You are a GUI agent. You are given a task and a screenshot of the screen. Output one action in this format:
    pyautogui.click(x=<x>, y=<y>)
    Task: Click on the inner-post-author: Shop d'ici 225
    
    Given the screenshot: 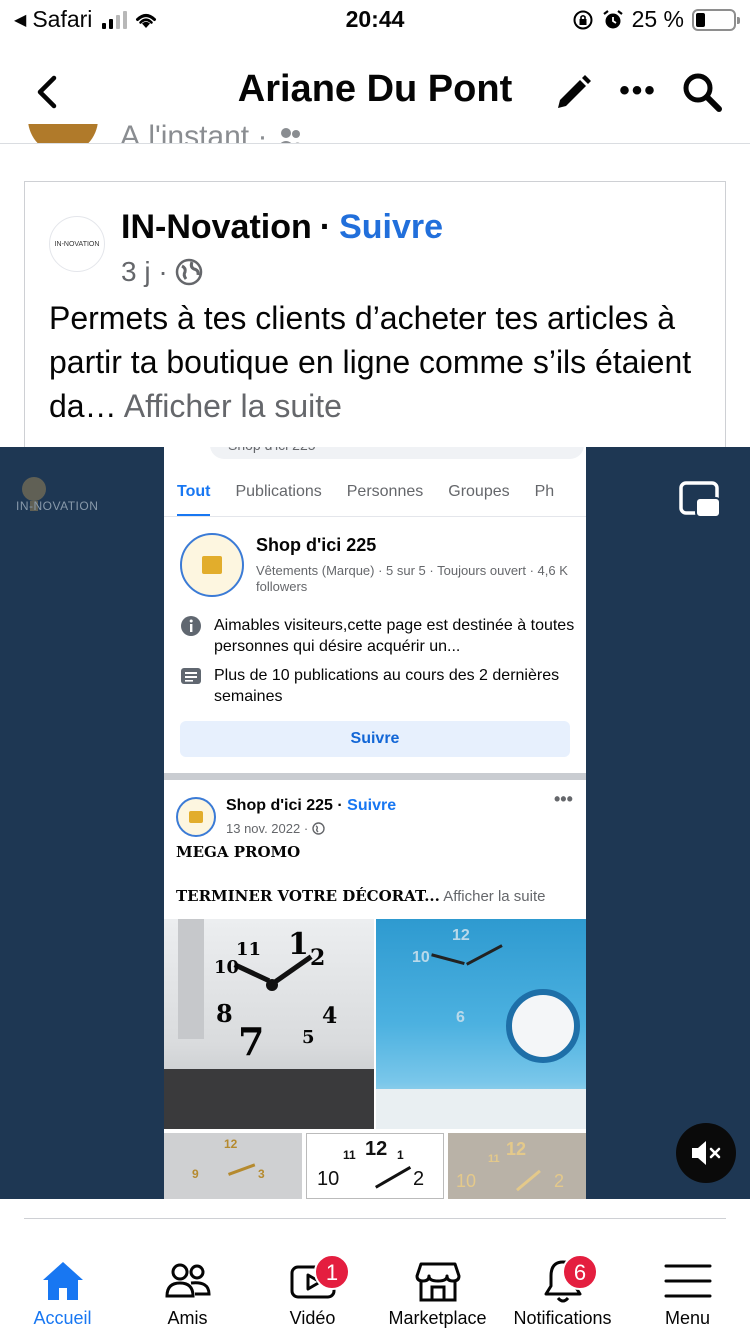 What is the action you would take?
    pyautogui.click(x=279, y=805)
    